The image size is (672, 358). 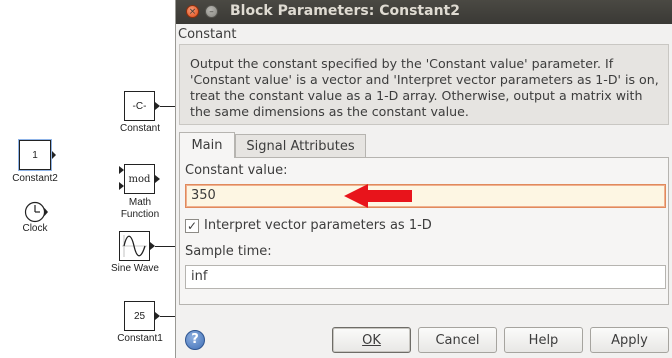 I want to click on constant-value-label: Constant value:, so click(x=236, y=170).